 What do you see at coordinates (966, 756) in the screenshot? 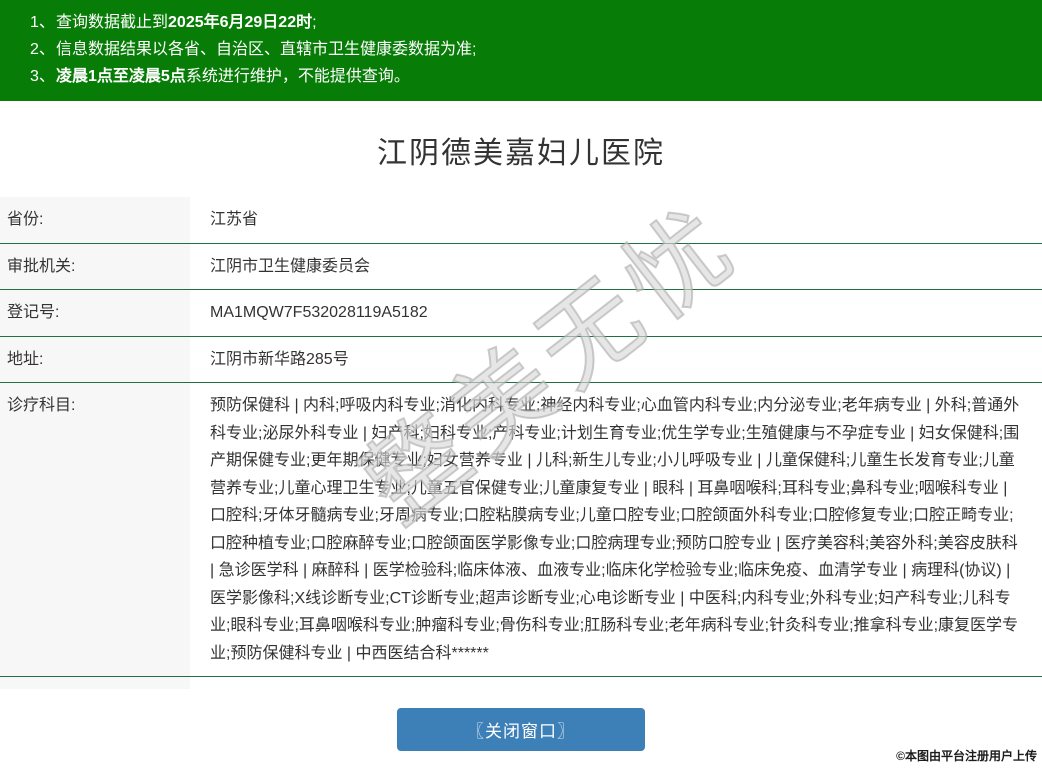
I see `image-credit-watermark: ©本图由平台注册用户上传` at bounding box center [966, 756].